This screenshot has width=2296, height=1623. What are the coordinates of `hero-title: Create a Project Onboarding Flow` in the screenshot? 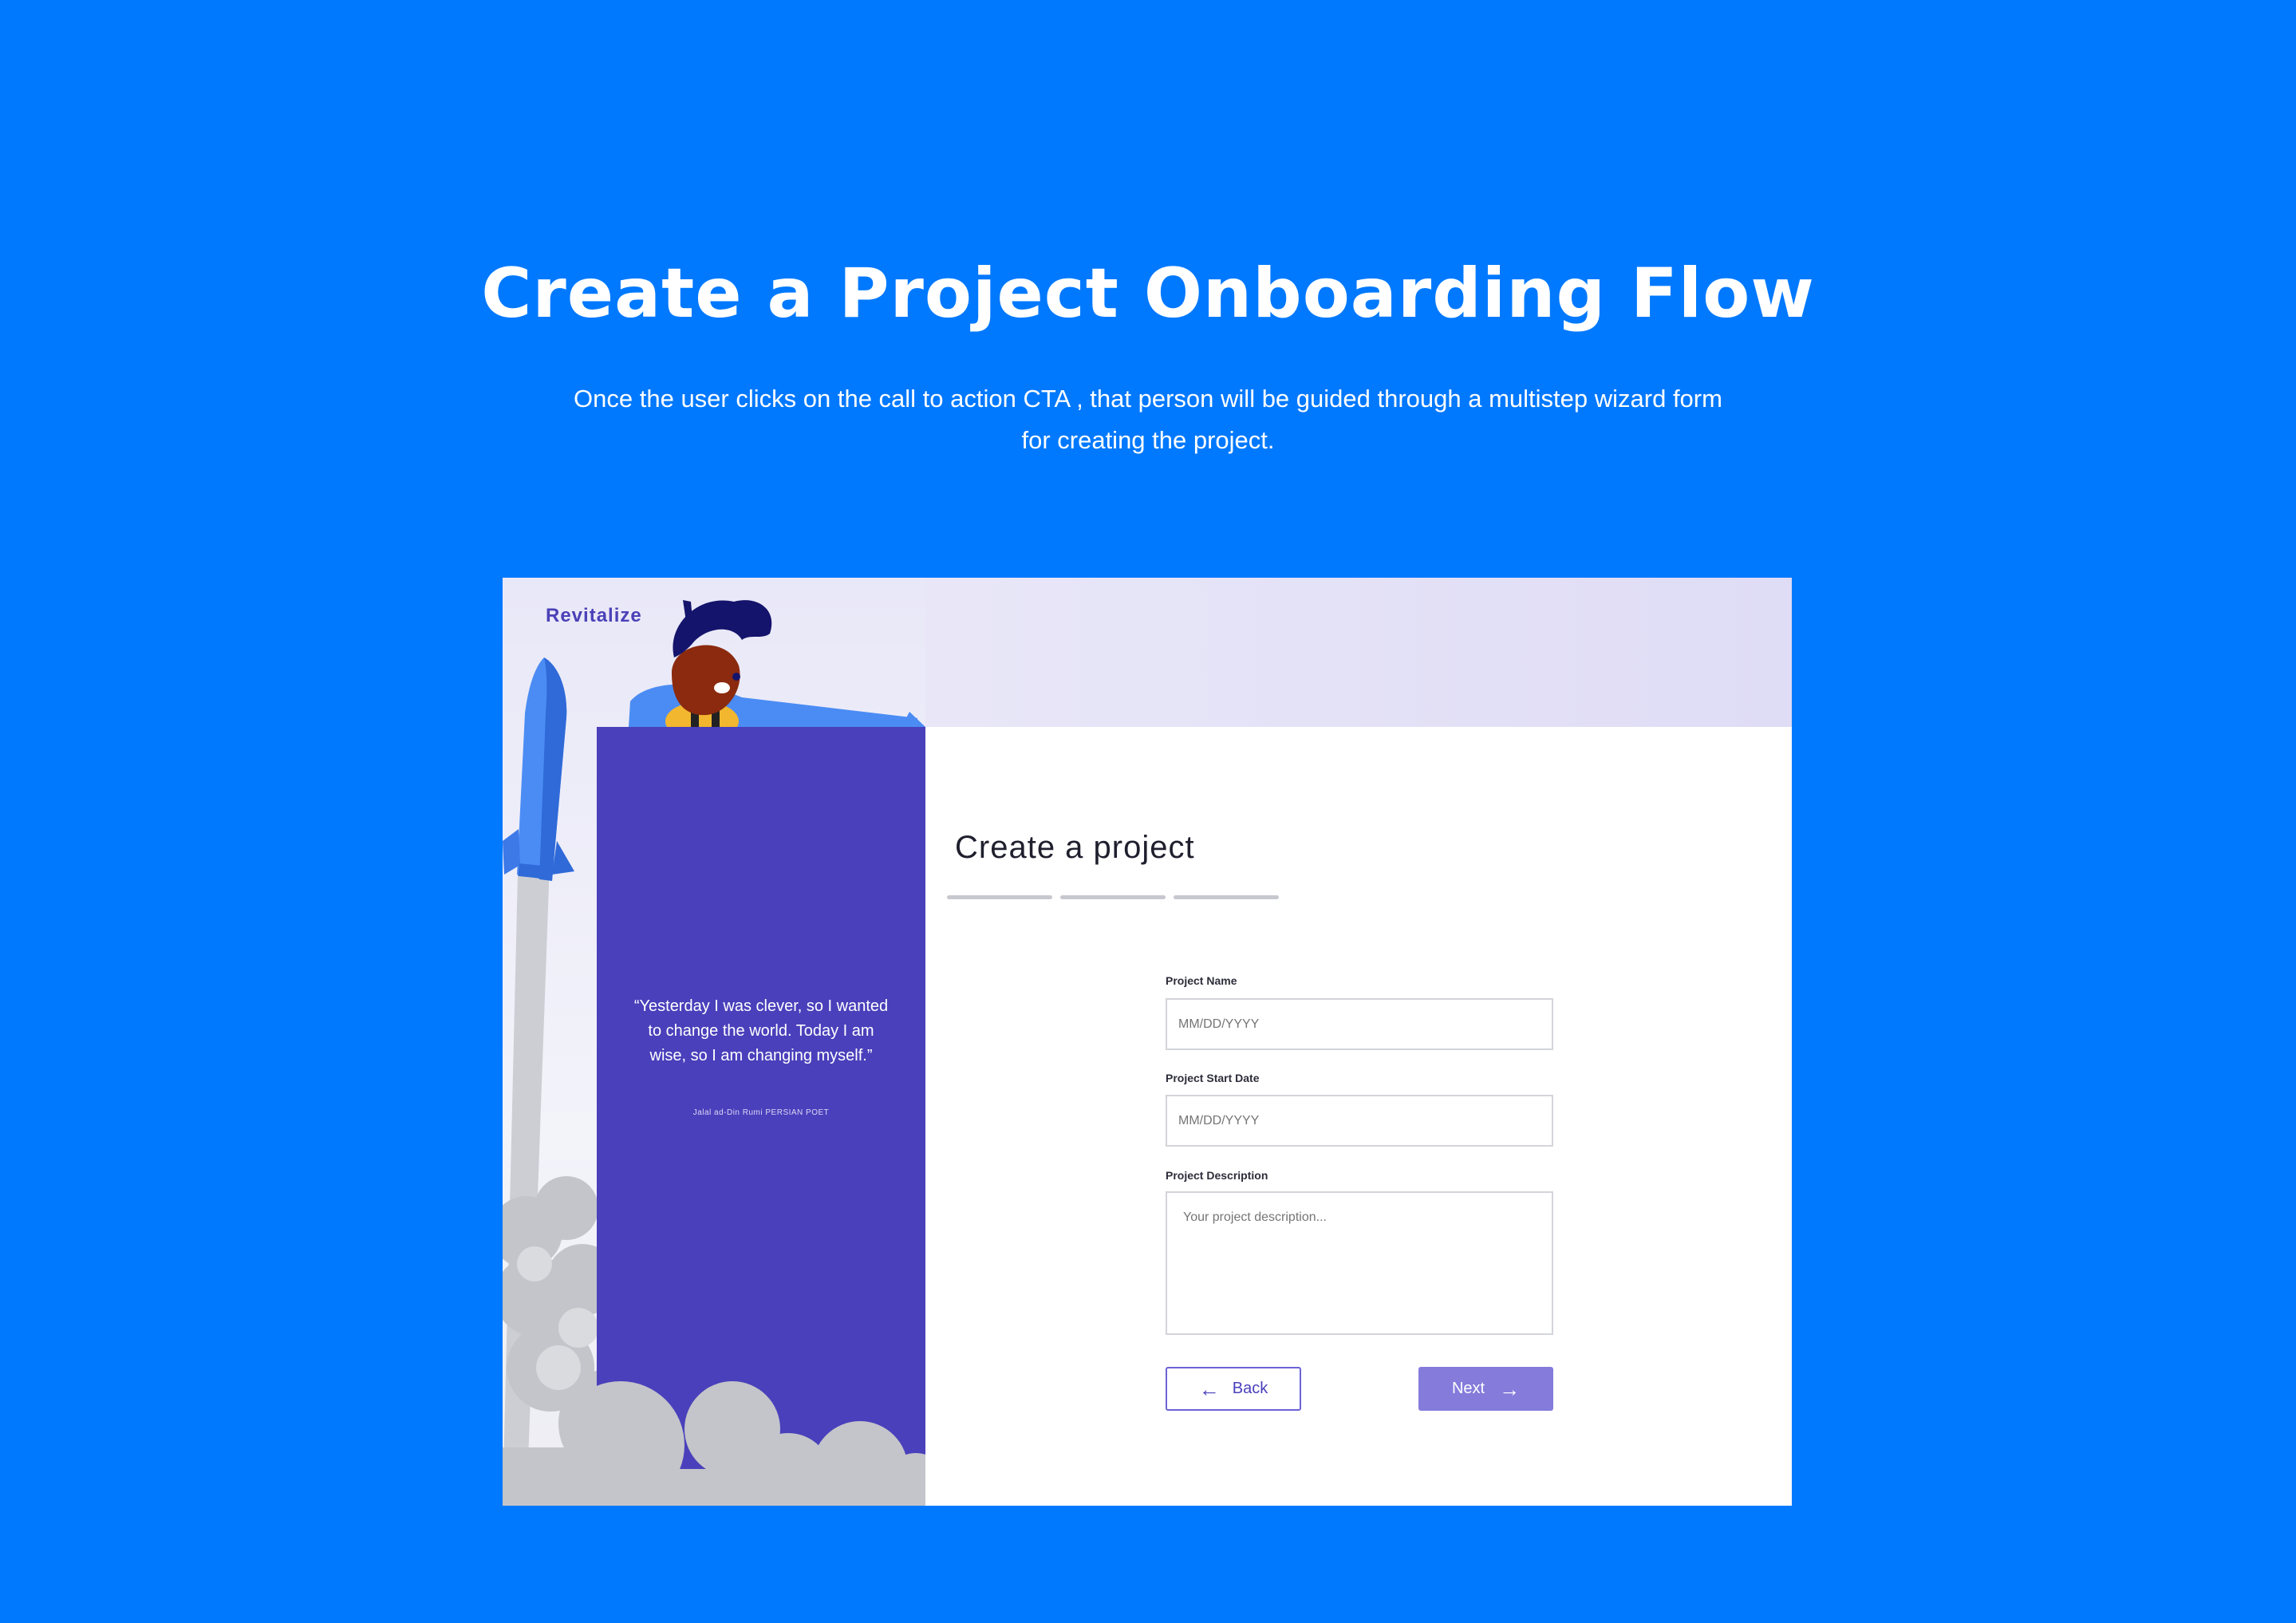 It's located at (1148, 294).